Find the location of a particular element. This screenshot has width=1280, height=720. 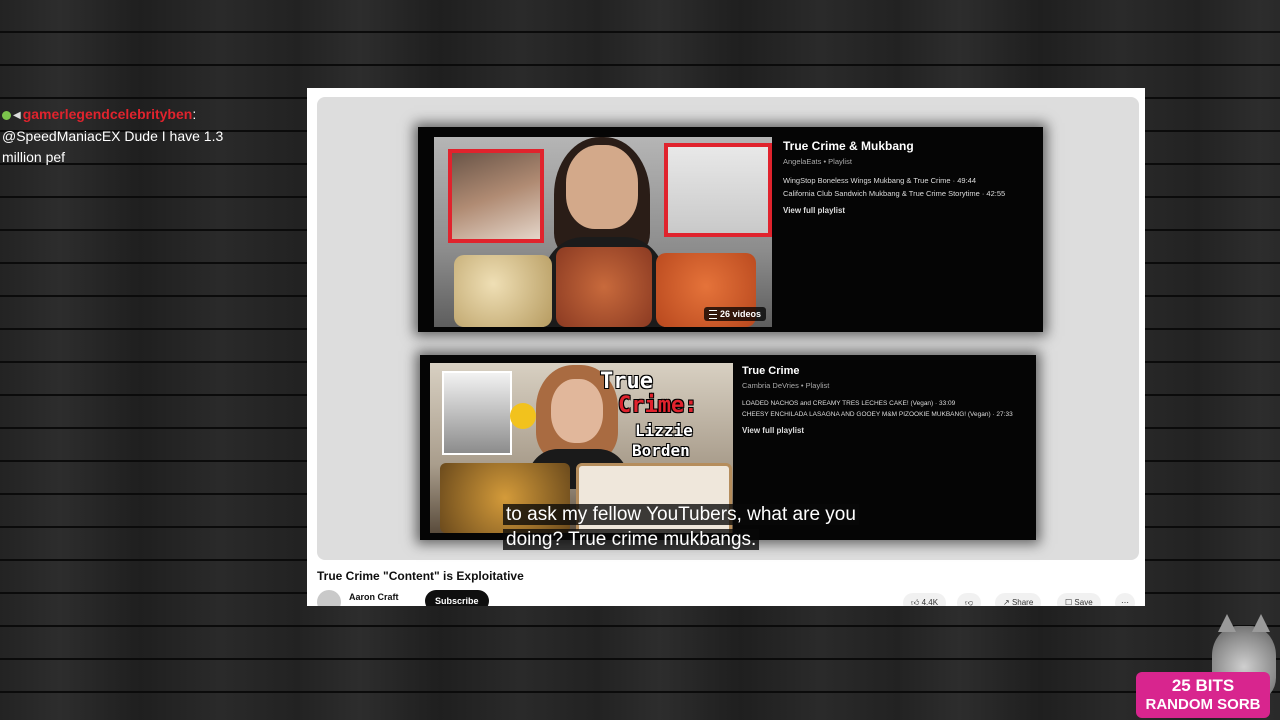

subscribe-button: Subscribe is located at coordinates (457, 598).